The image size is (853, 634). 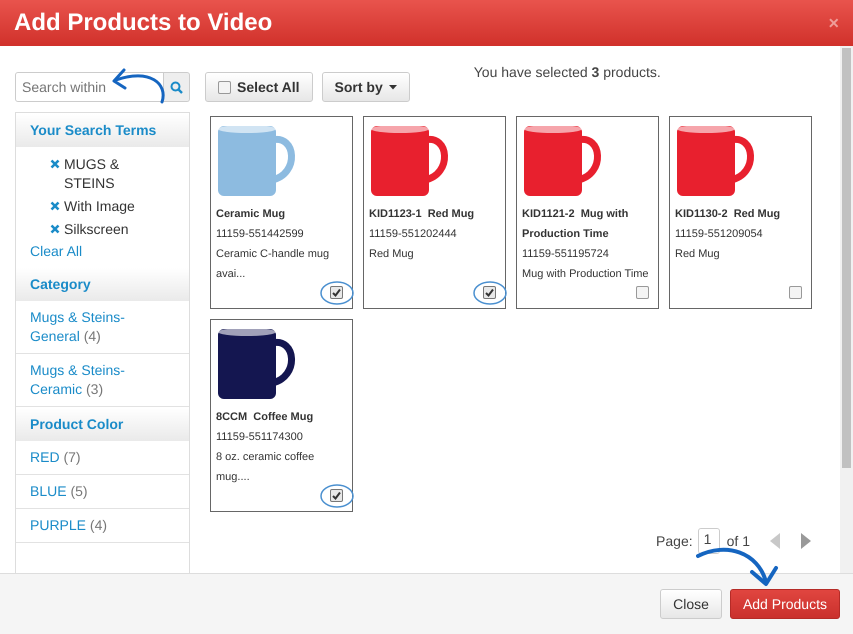 What do you see at coordinates (96, 229) in the screenshot?
I see `search-term: Silkscreen` at bounding box center [96, 229].